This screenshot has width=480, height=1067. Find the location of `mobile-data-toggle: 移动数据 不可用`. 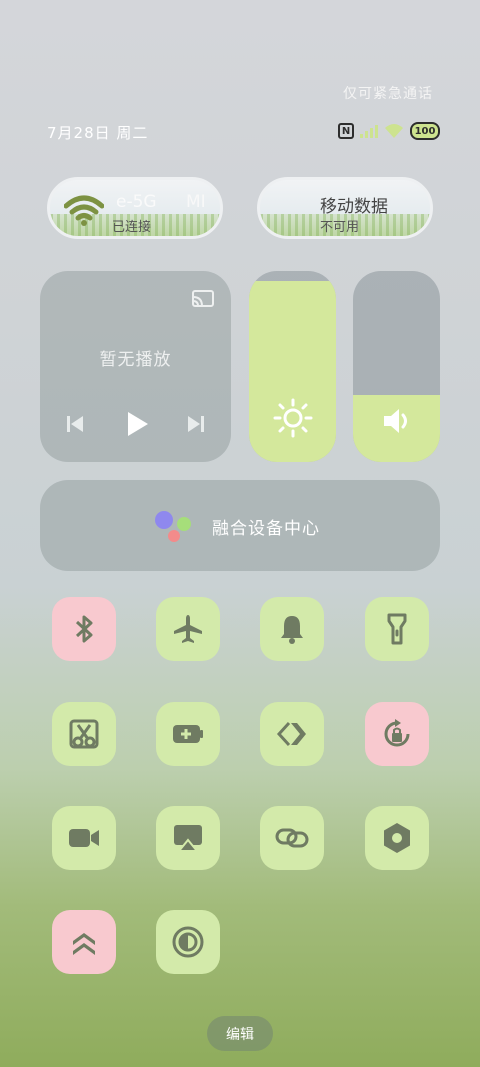

mobile-data-toggle: 移动数据 不可用 is located at coordinates (345, 208).